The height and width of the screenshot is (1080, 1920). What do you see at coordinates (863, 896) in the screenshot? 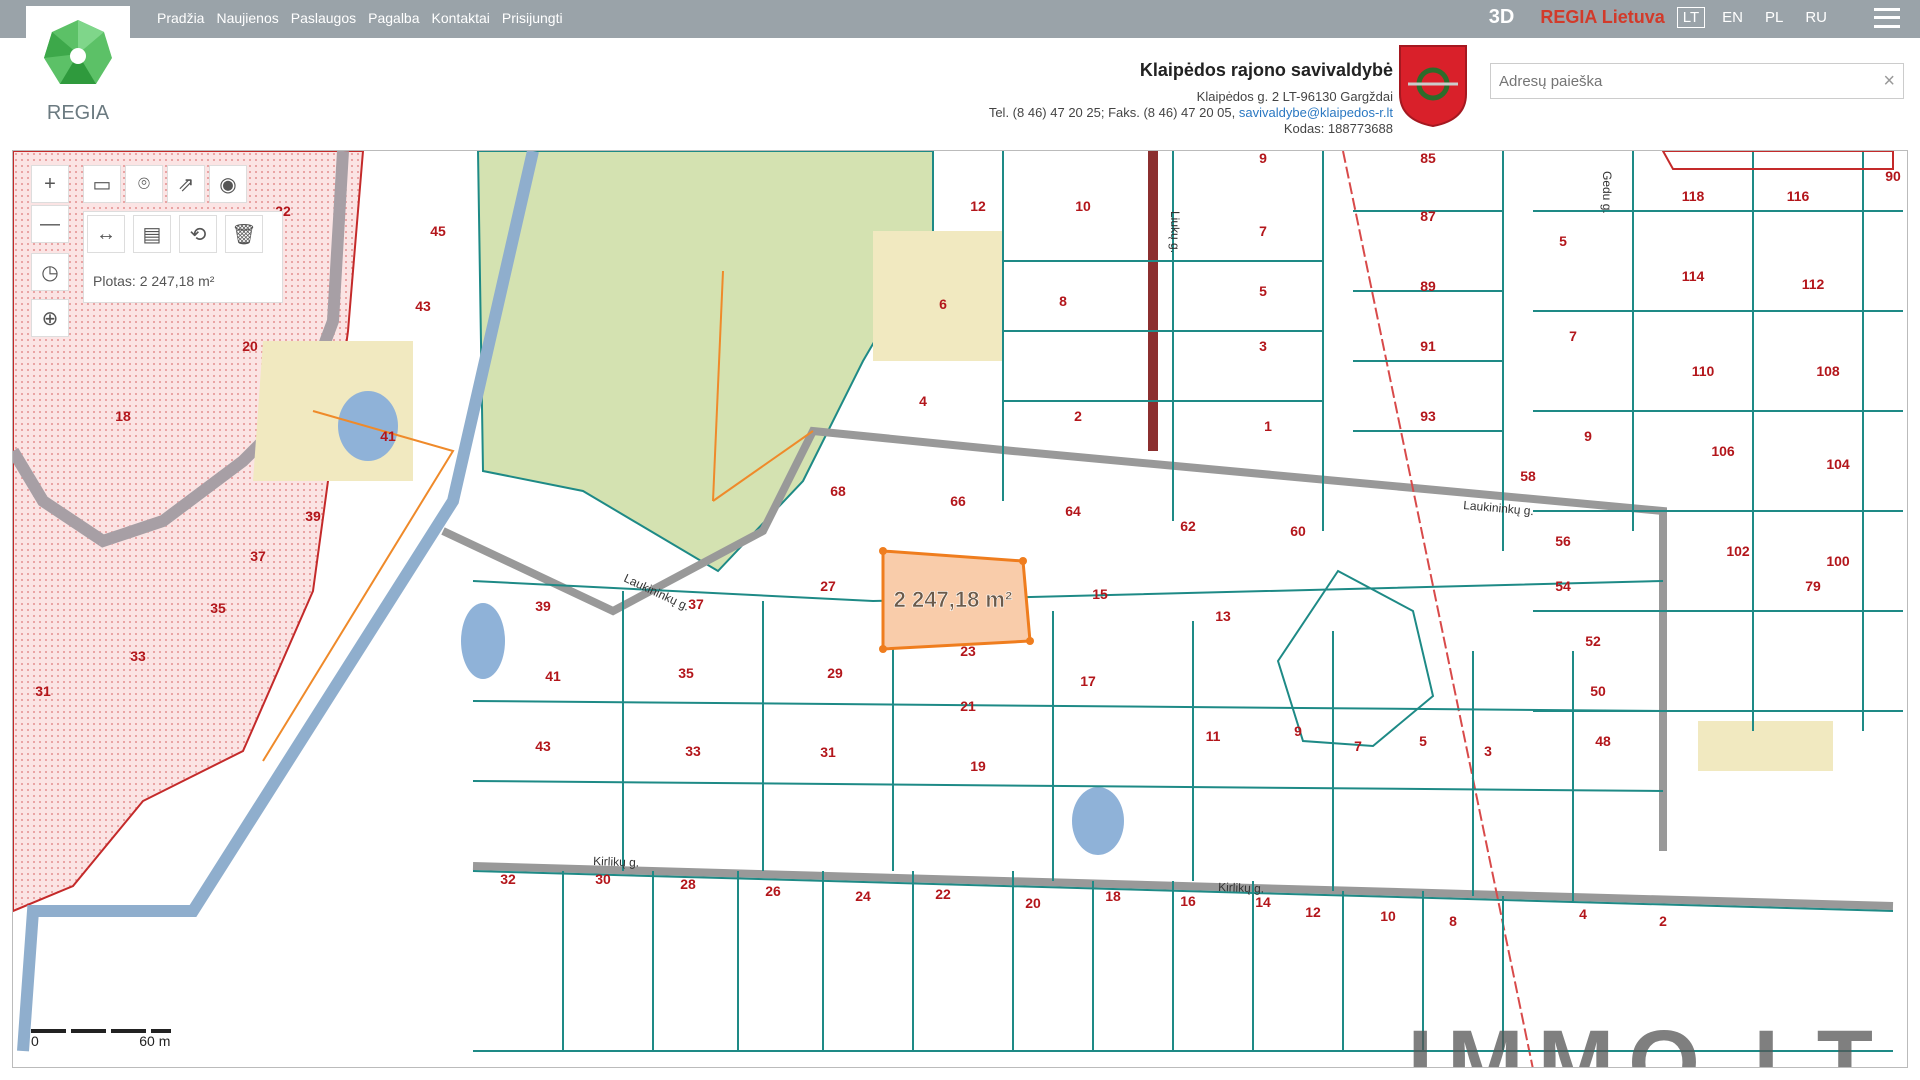
I see `lot-number-label: 24` at bounding box center [863, 896].